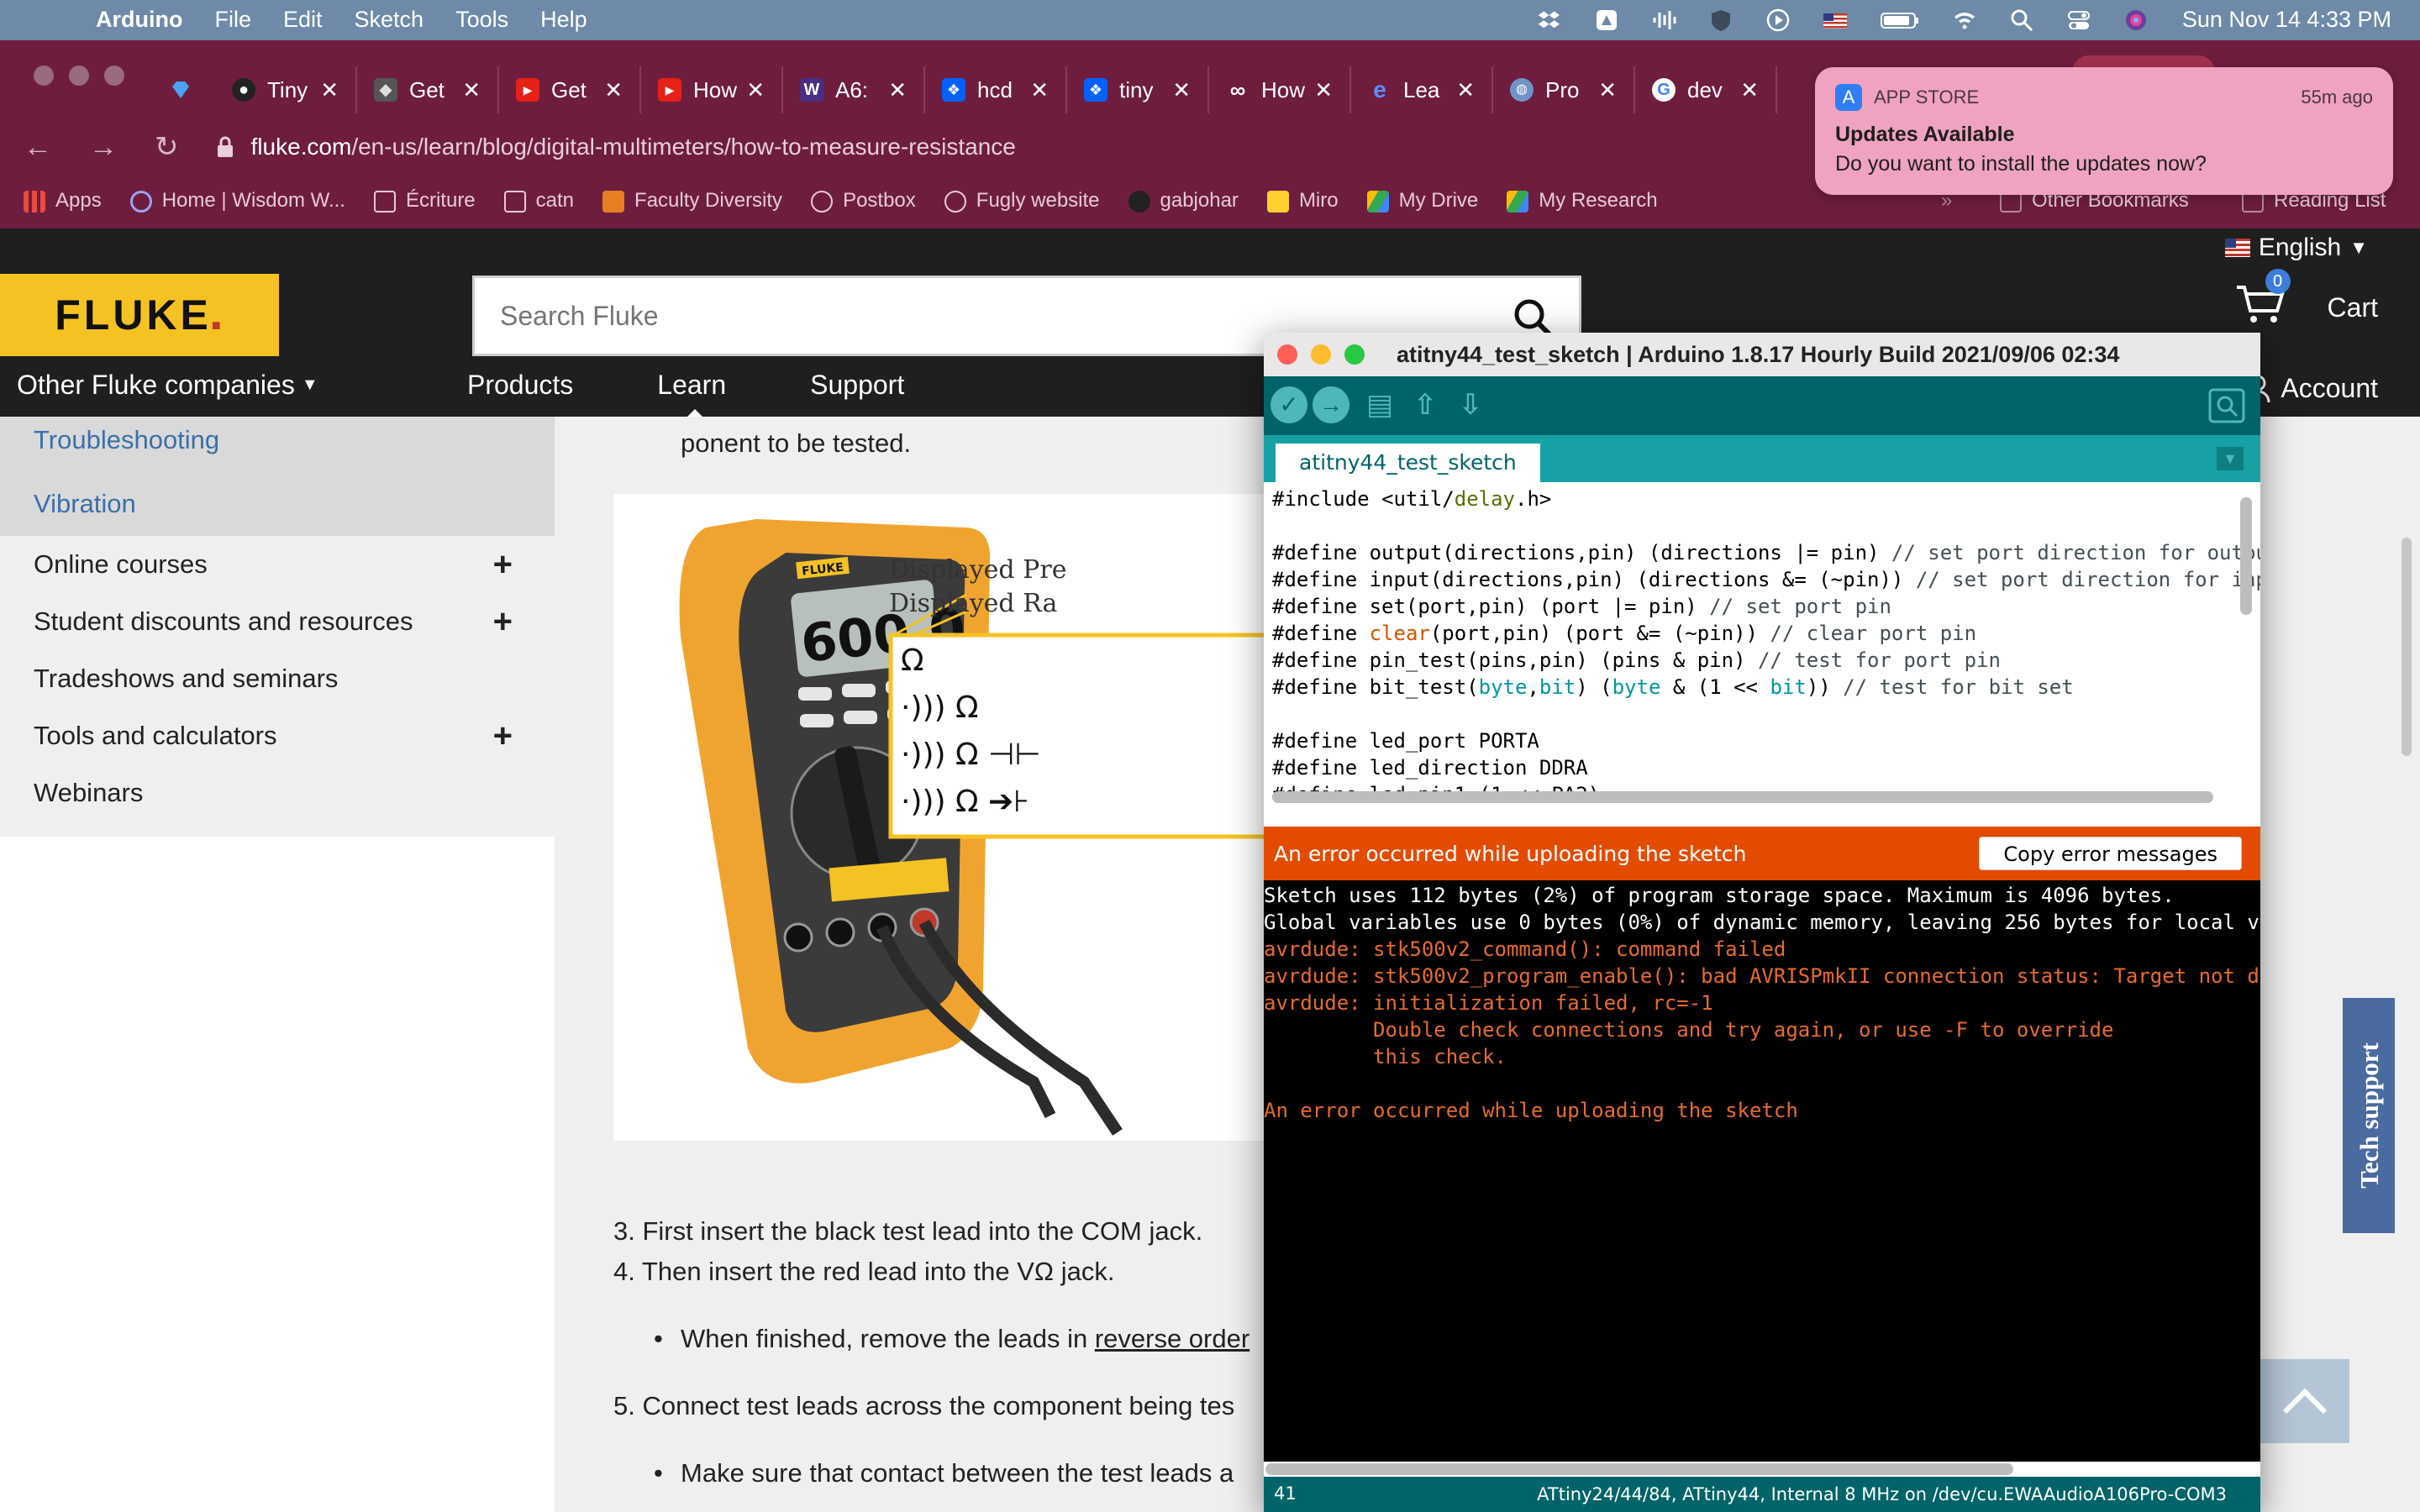 Image resolution: width=2420 pixels, height=1512 pixels. I want to click on menubar-clock: Sun Nov 14 4:33 PM, so click(2286, 20).